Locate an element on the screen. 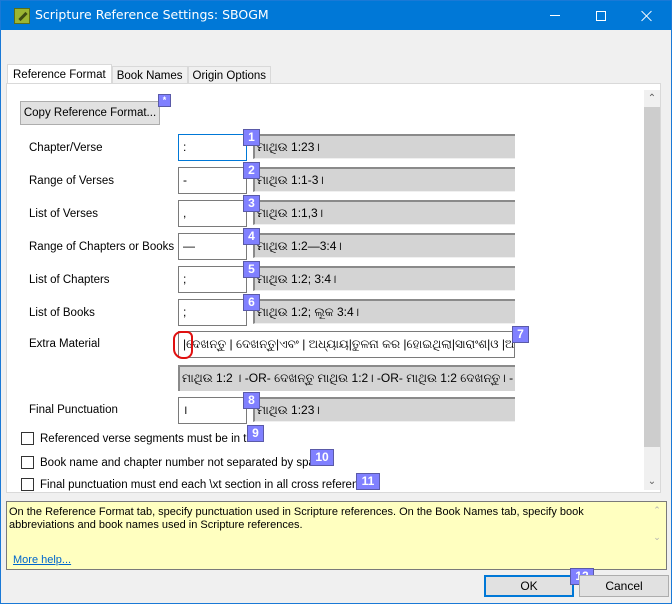 Image resolution: width=672 pixels, height=604 pixels. verse-segments-checkbox is located at coordinates (27, 438).